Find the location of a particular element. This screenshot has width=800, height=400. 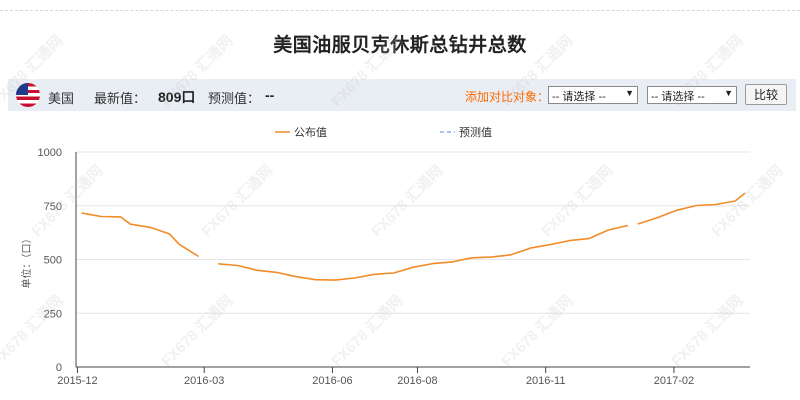

y-tick-label: 0 is located at coordinates (59, 368).